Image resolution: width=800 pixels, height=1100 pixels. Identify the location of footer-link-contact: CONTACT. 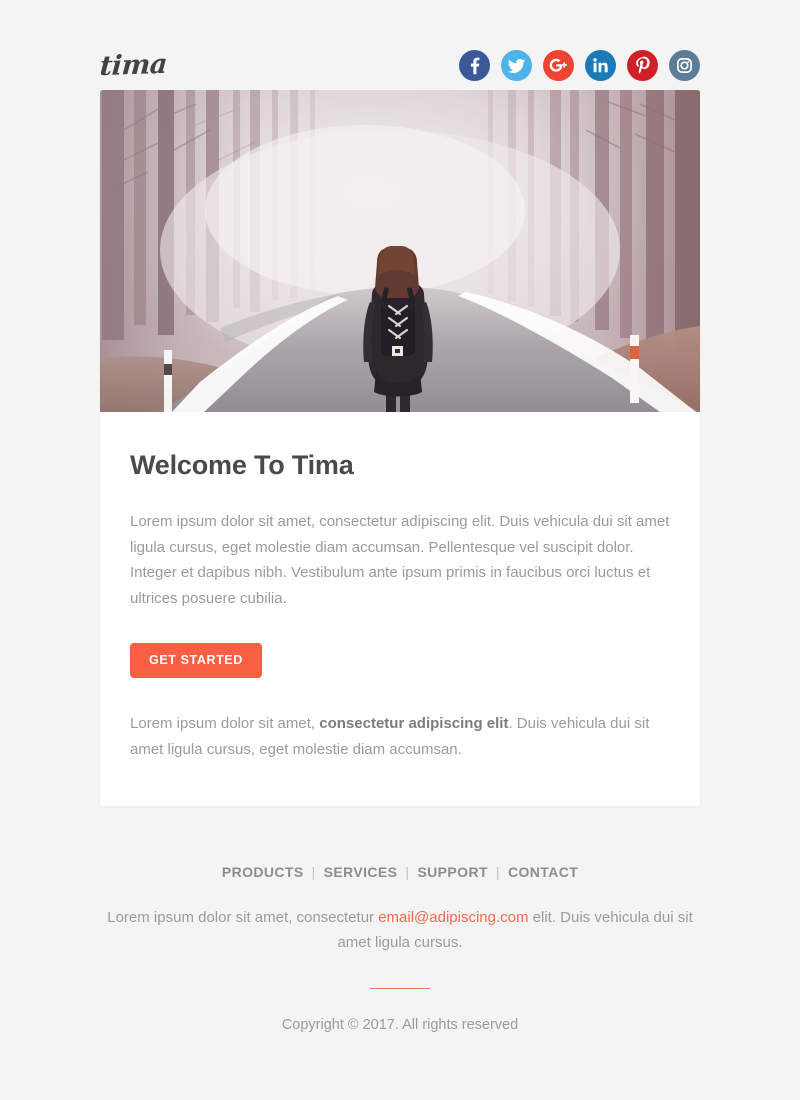
(543, 872).